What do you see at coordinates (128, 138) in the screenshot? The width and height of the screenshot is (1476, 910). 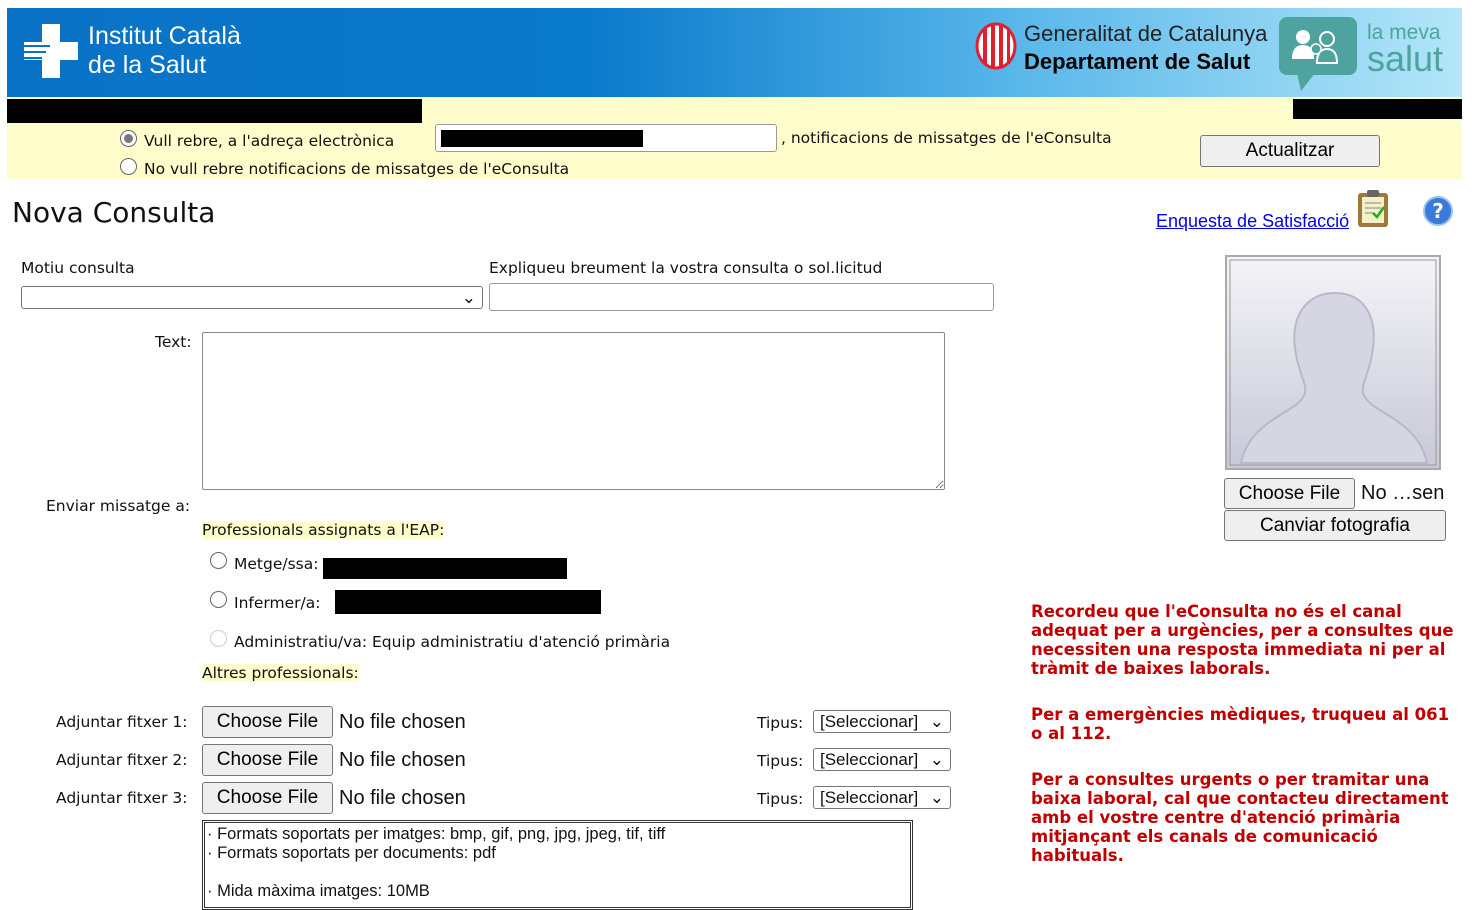 I see `notify-yes-radio` at bounding box center [128, 138].